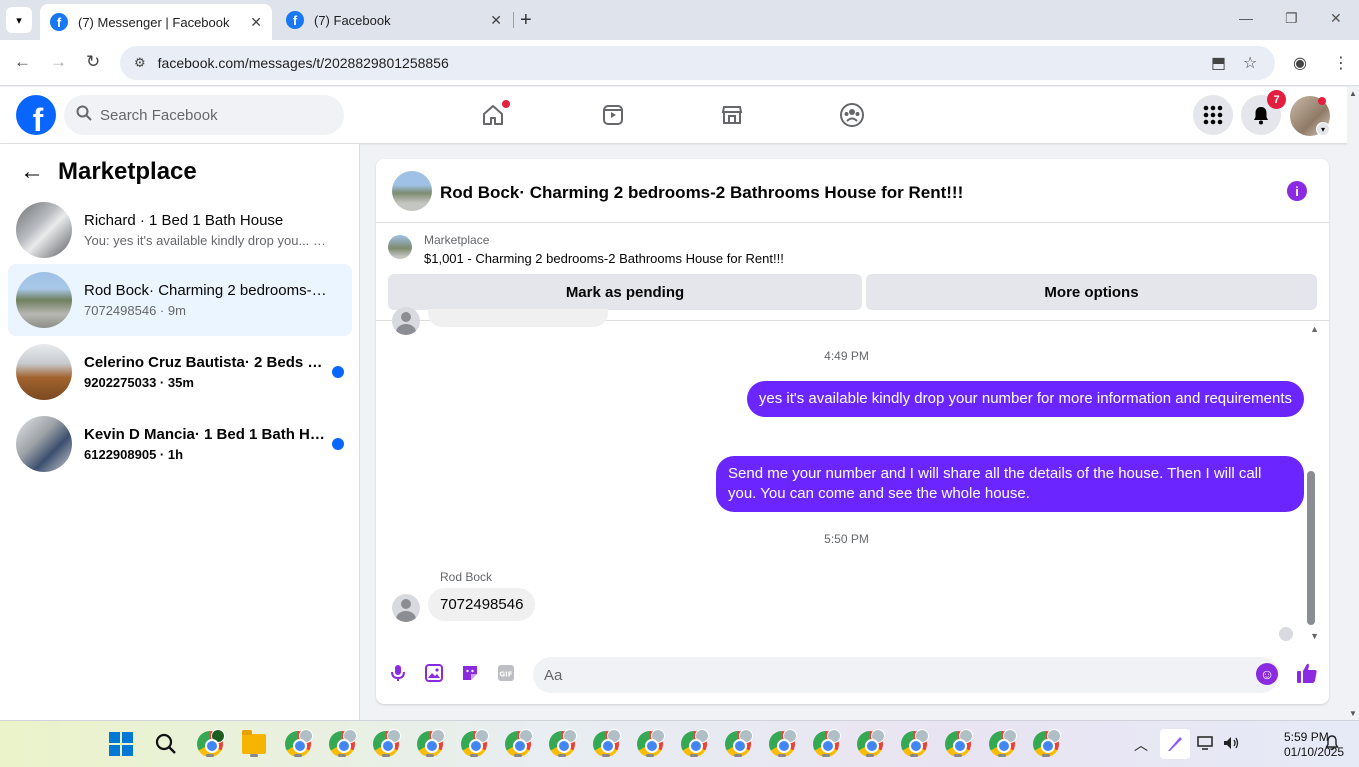  Describe the element at coordinates (1175, 744) in the screenshot. I see `pen-icon` at that location.